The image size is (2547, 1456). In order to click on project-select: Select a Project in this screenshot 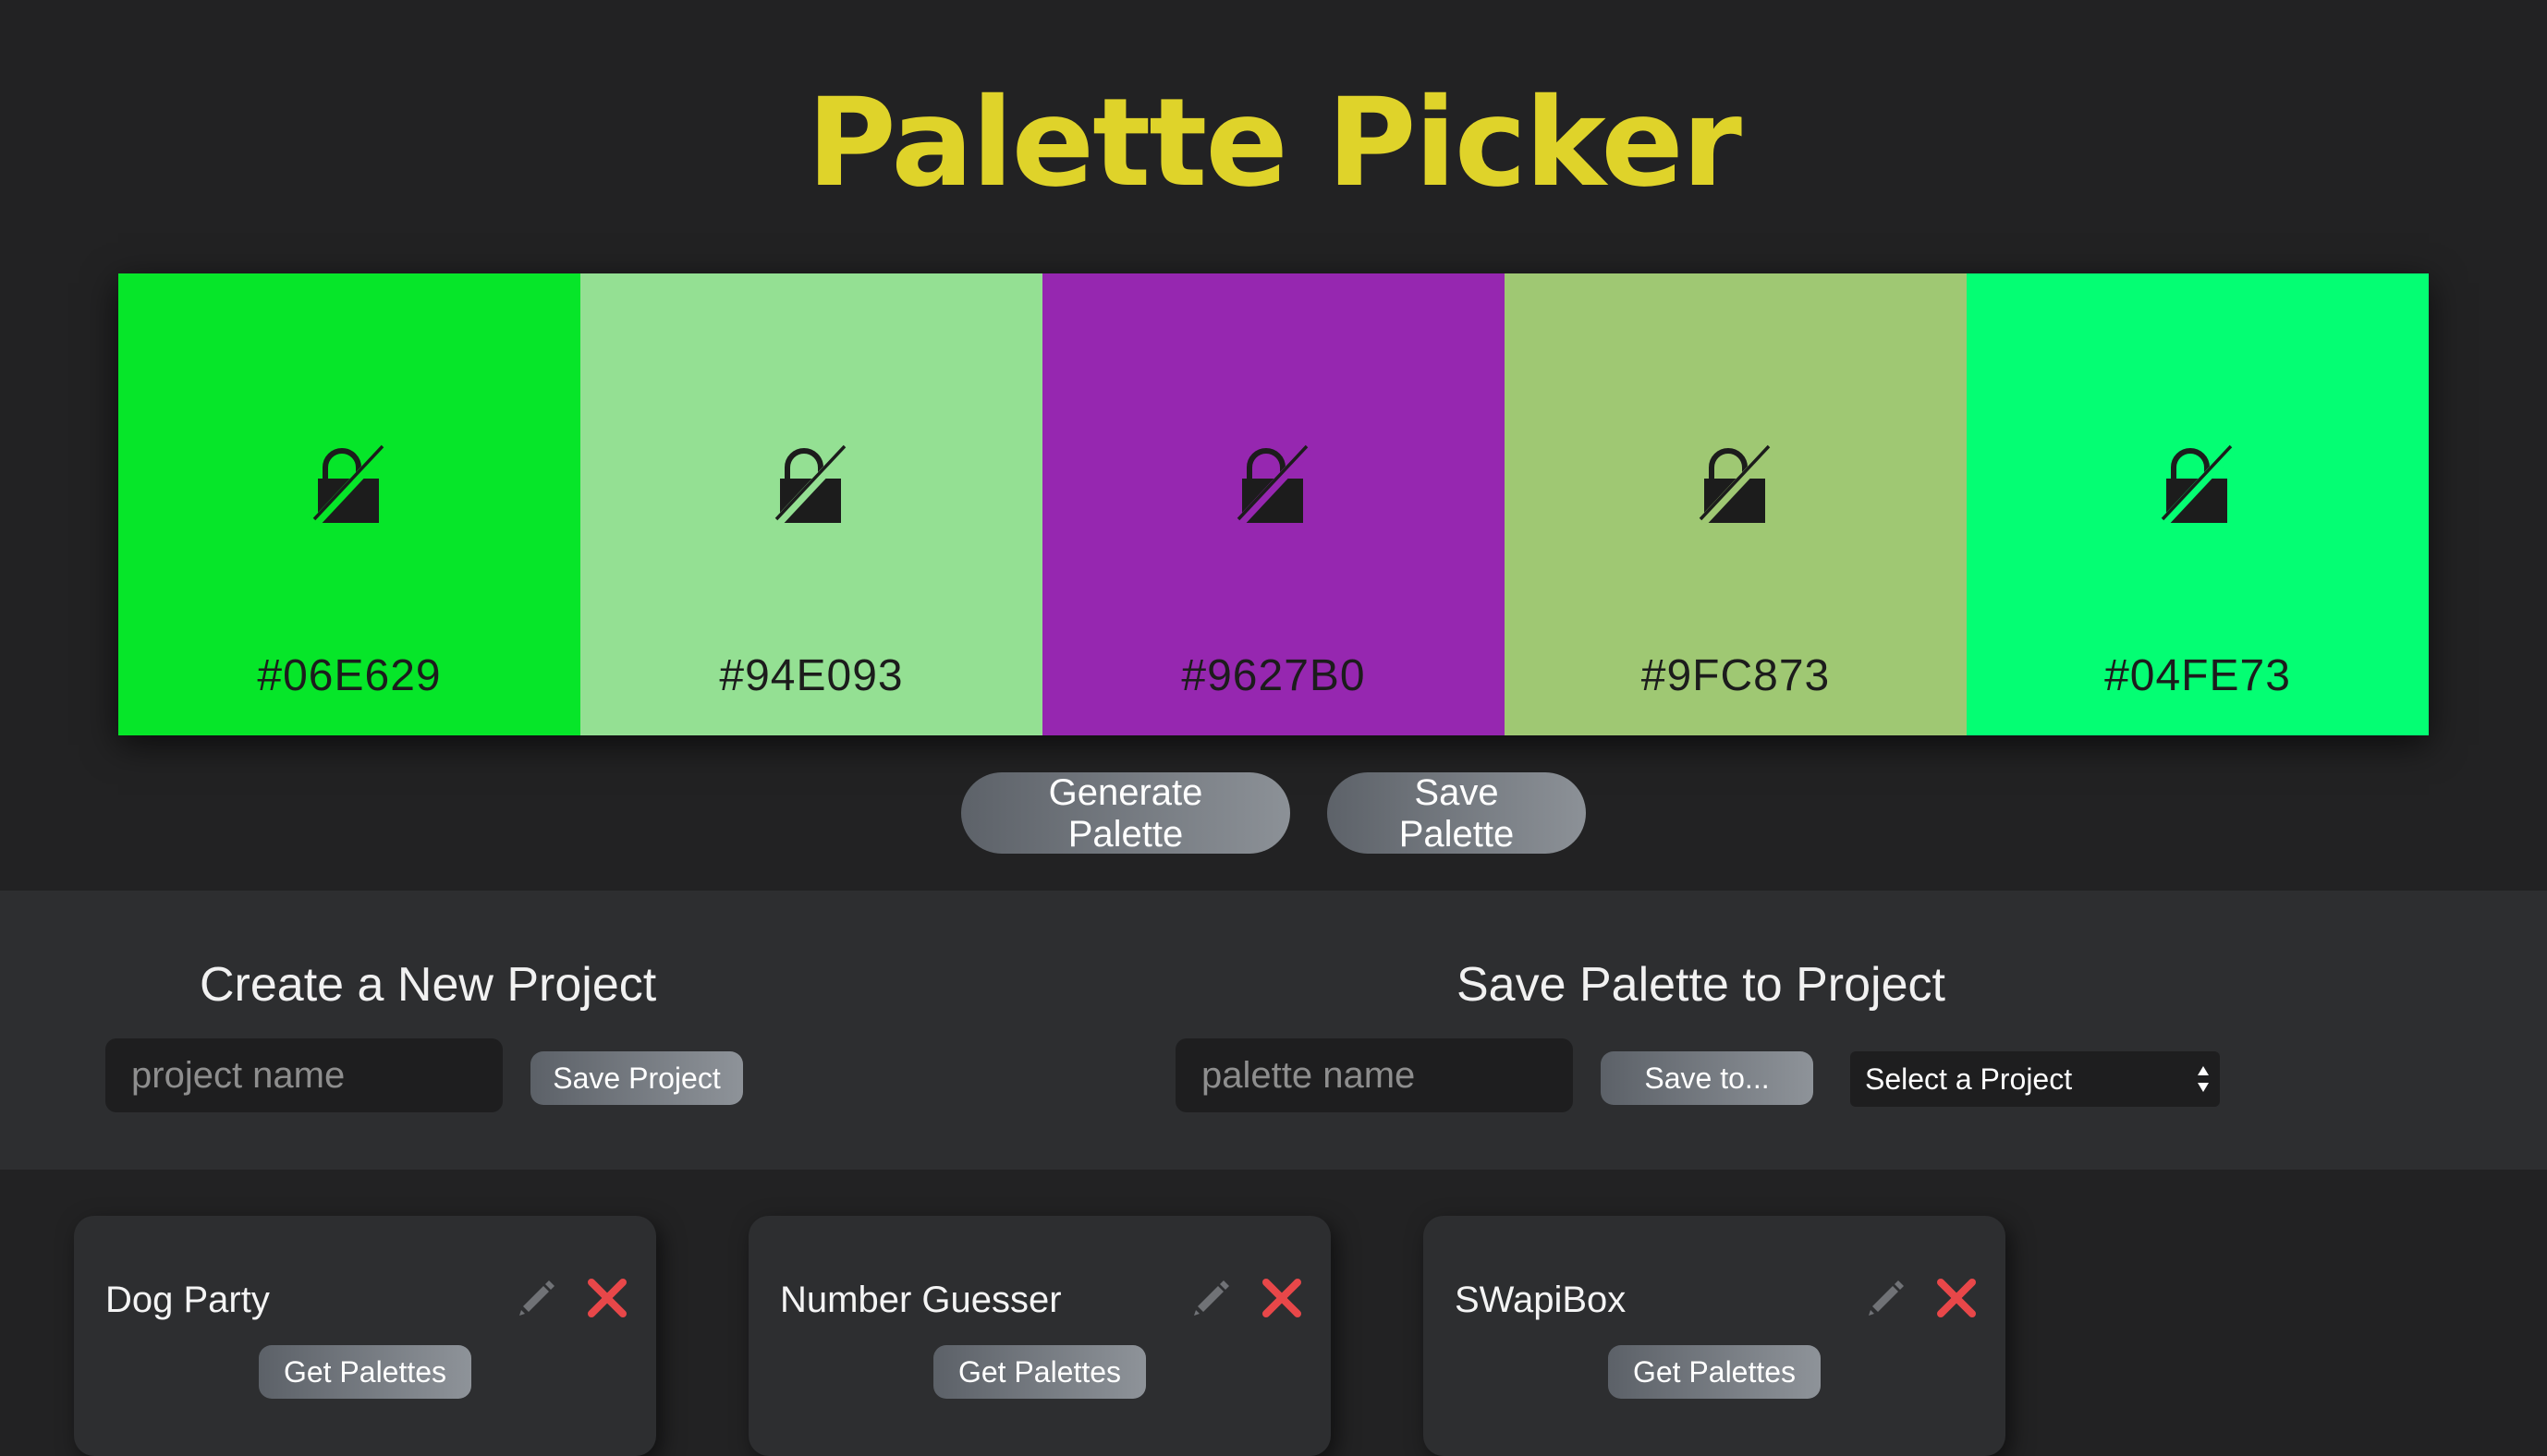, I will do `click(2035, 1079)`.